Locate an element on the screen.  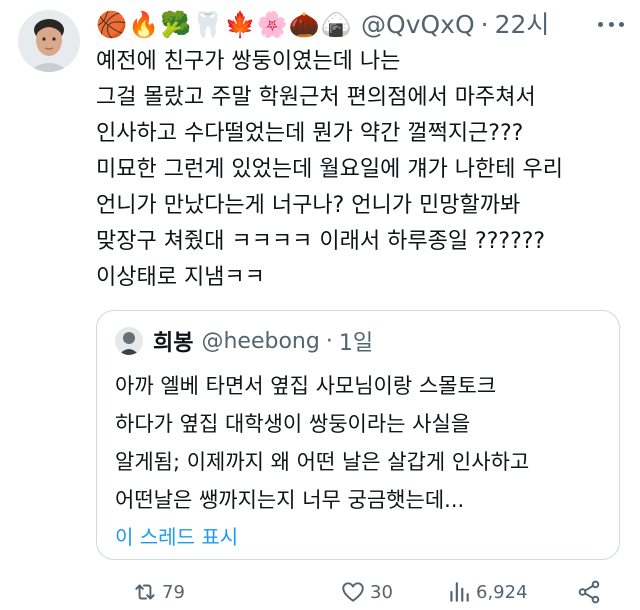
quoted-tweet-time: 1일 is located at coordinates (356, 343).